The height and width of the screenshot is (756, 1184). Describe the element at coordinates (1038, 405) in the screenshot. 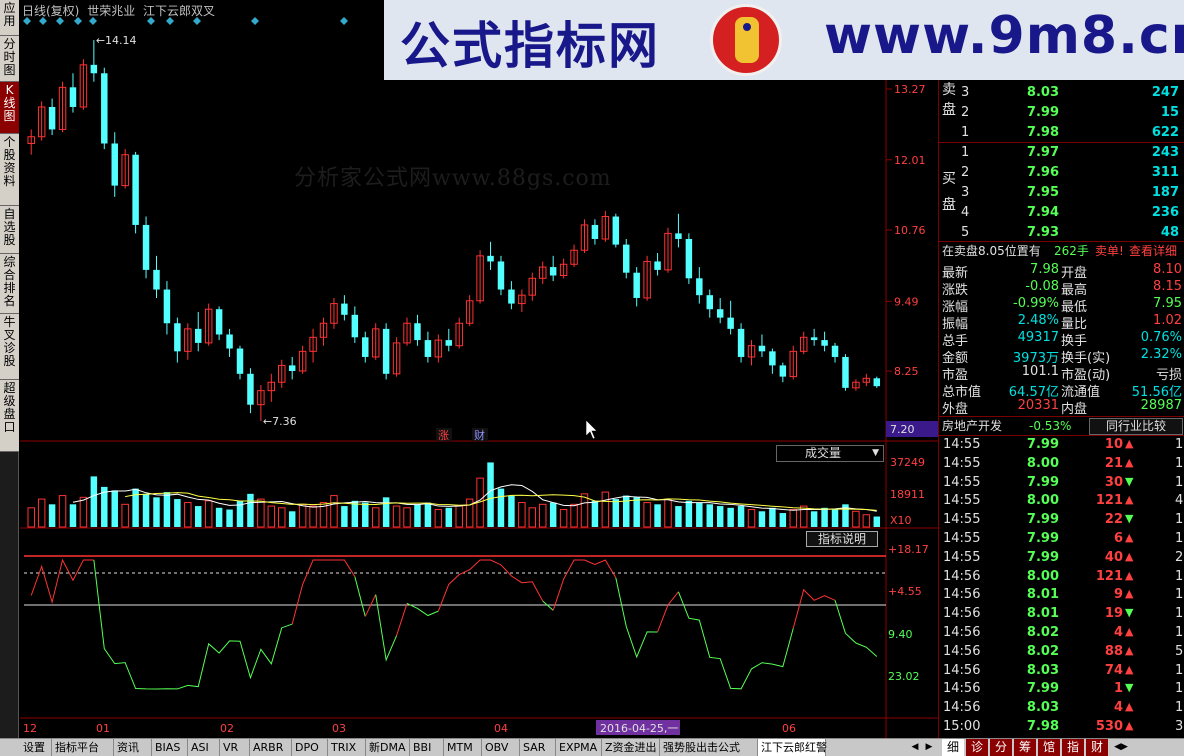

I see `quote-value: 20331` at that location.